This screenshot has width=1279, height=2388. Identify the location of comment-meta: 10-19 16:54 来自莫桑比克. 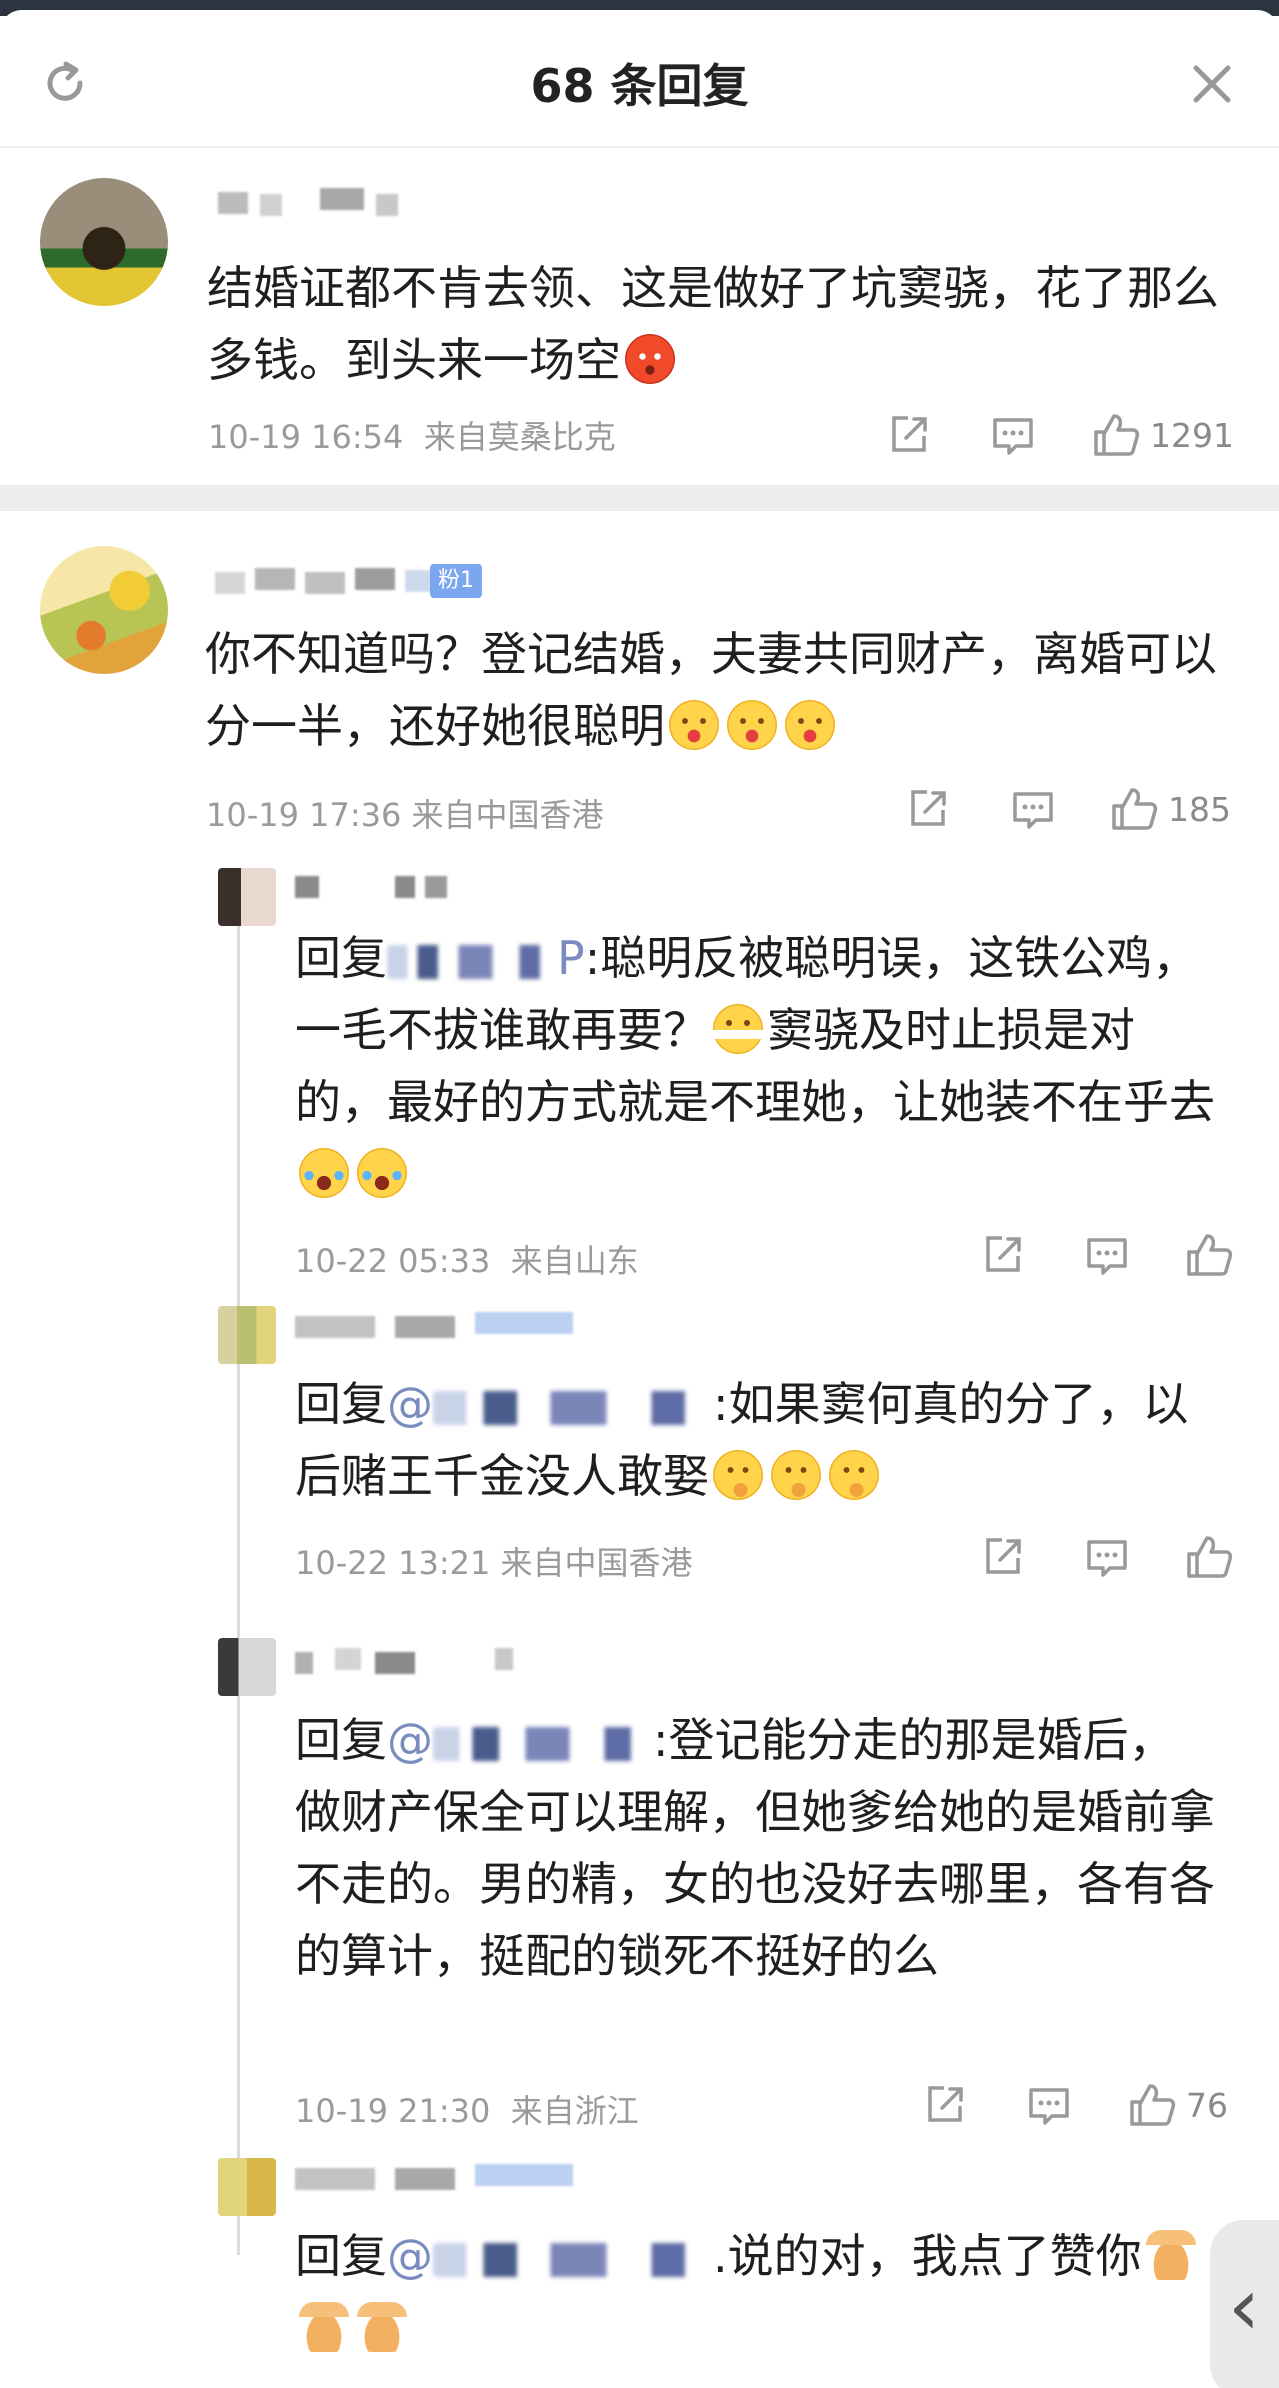
(412, 437).